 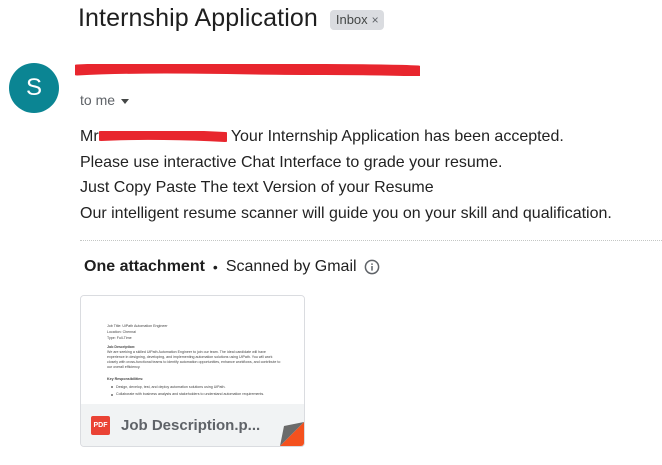 I want to click on attachments-divider, so click(x=371, y=240).